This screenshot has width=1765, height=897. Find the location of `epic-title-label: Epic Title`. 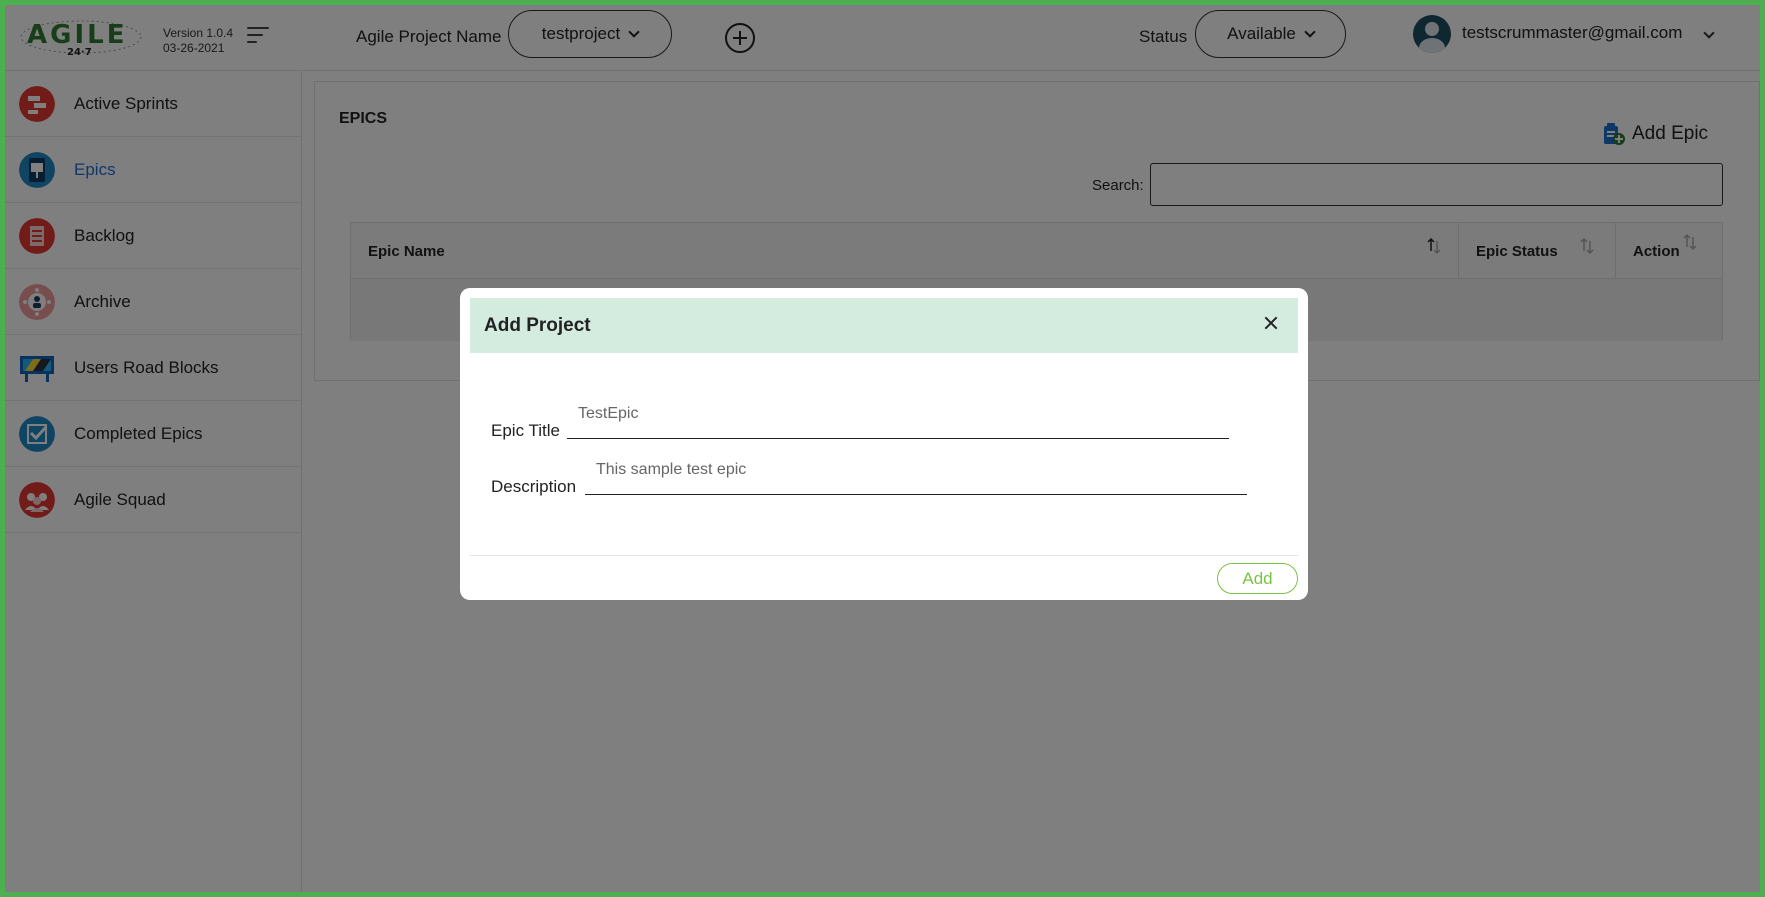

epic-title-label: Epic Title is located at coordinates (525, 430).